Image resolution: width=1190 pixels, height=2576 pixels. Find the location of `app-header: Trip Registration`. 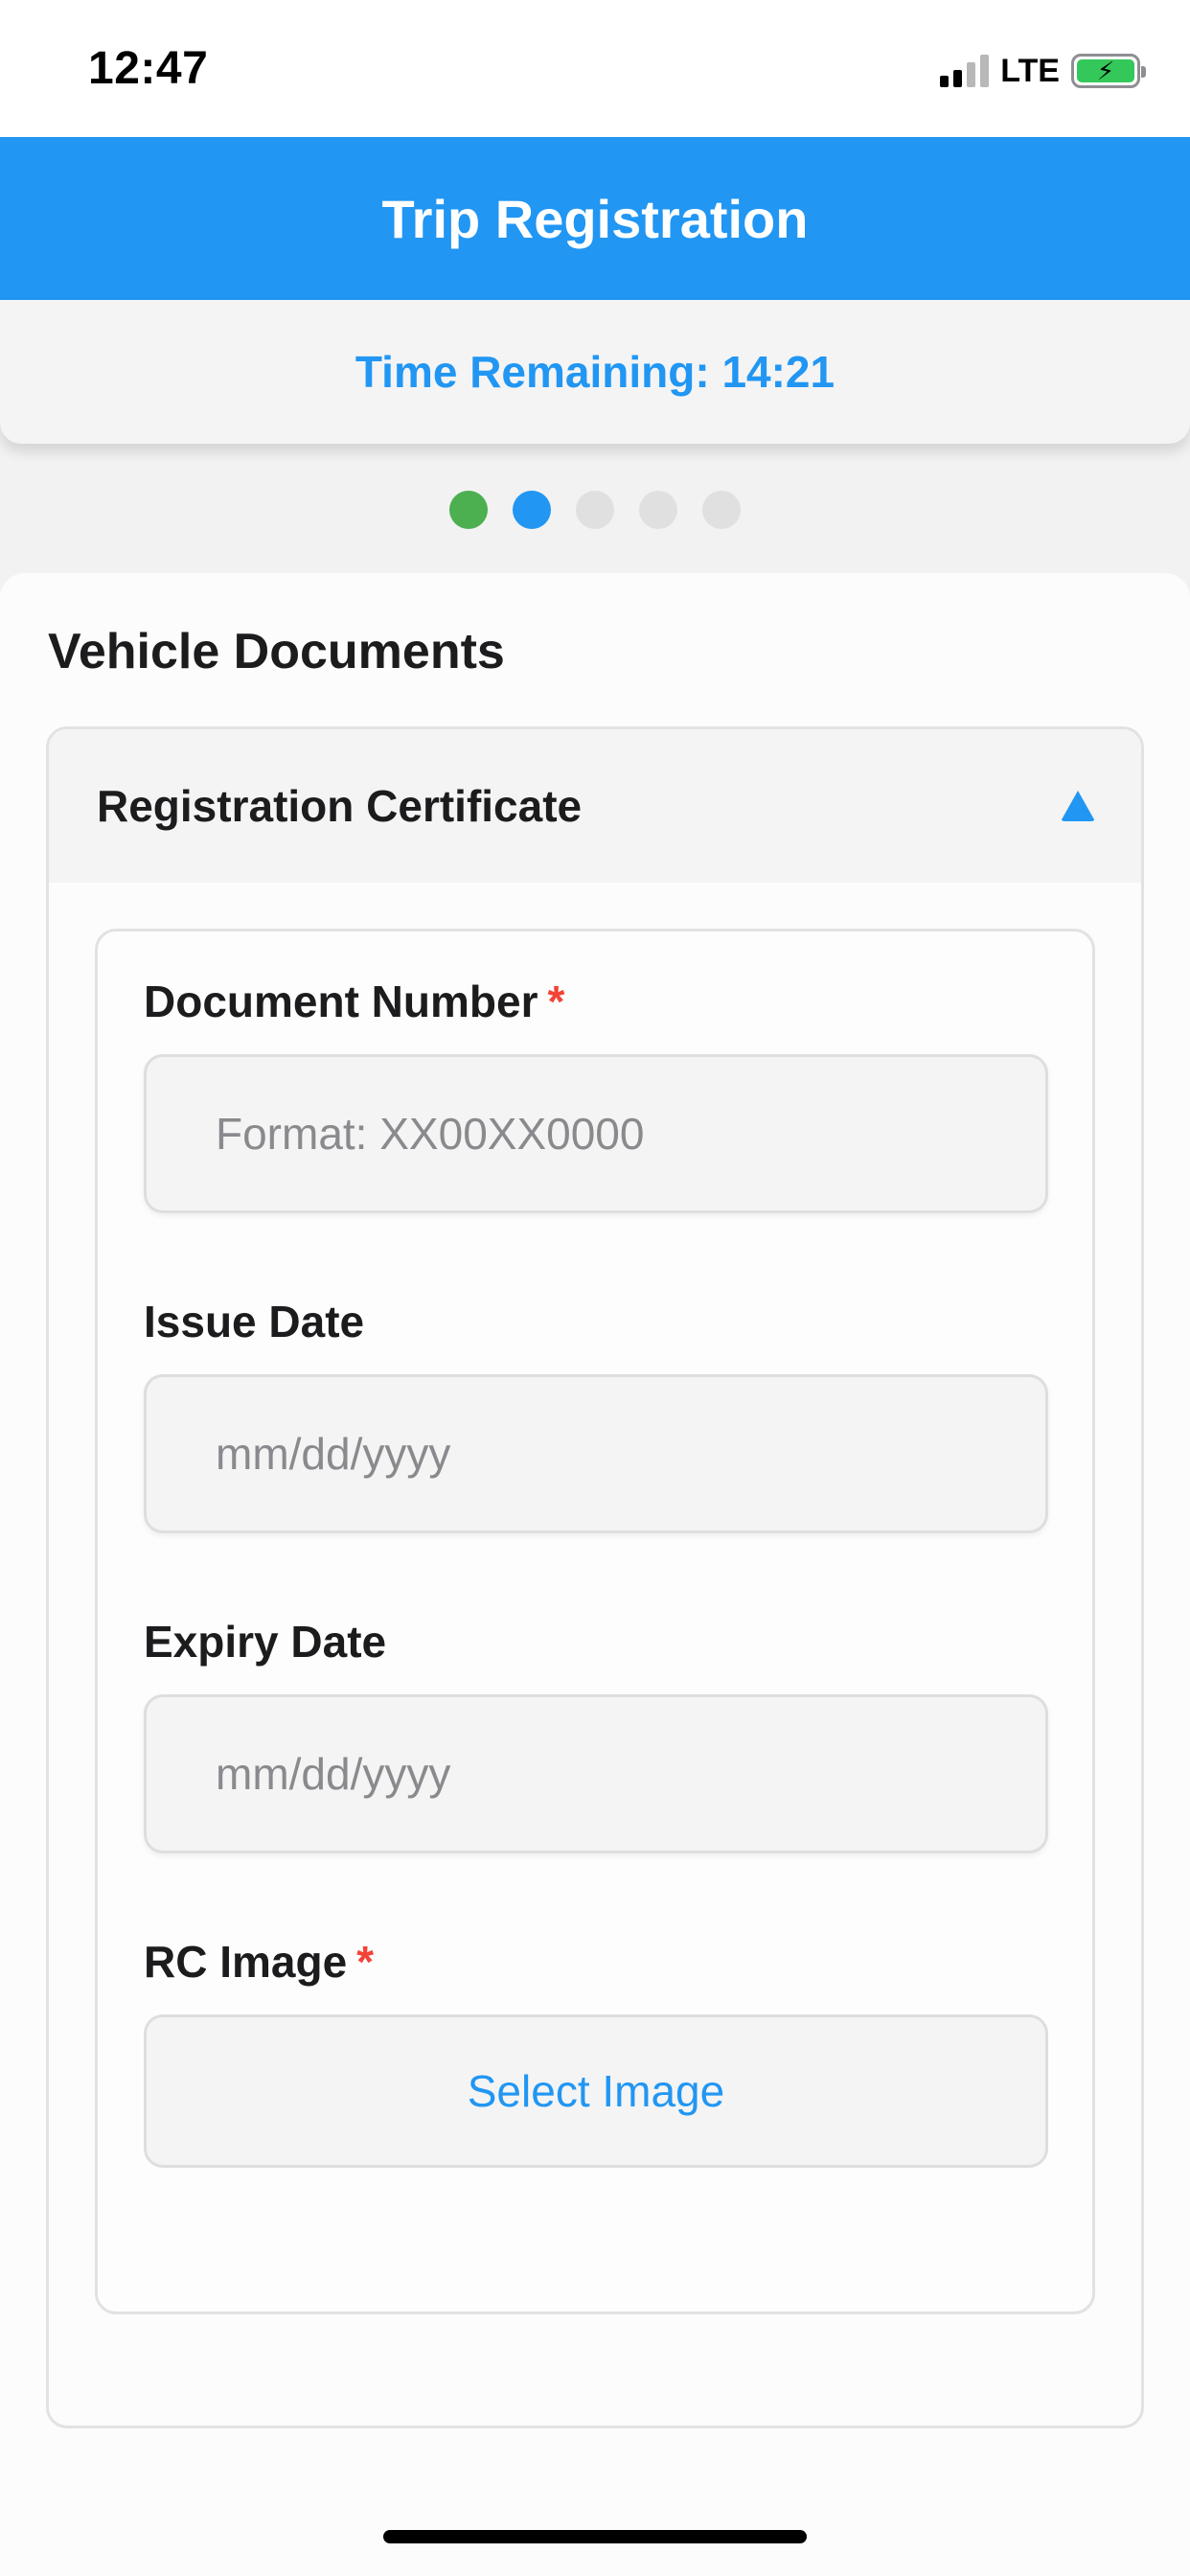

app-header: Trip Registration is located at coordinates (595, 218).